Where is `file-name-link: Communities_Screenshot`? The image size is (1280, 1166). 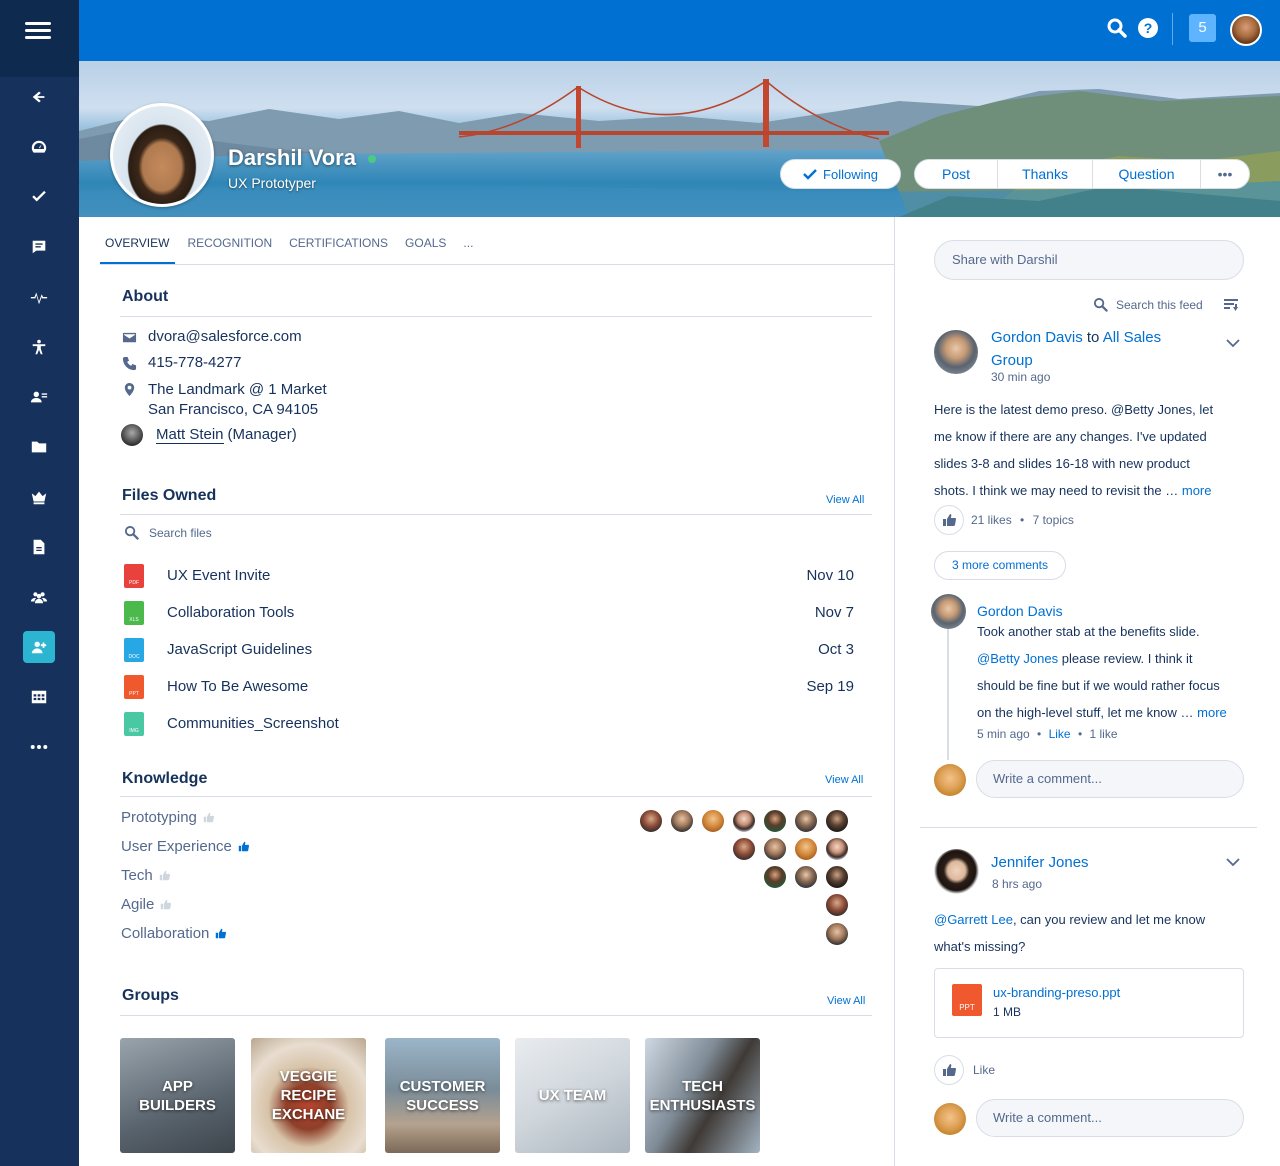
file-name-link: Communities_Screenshot is located at coordinates (253, 723).